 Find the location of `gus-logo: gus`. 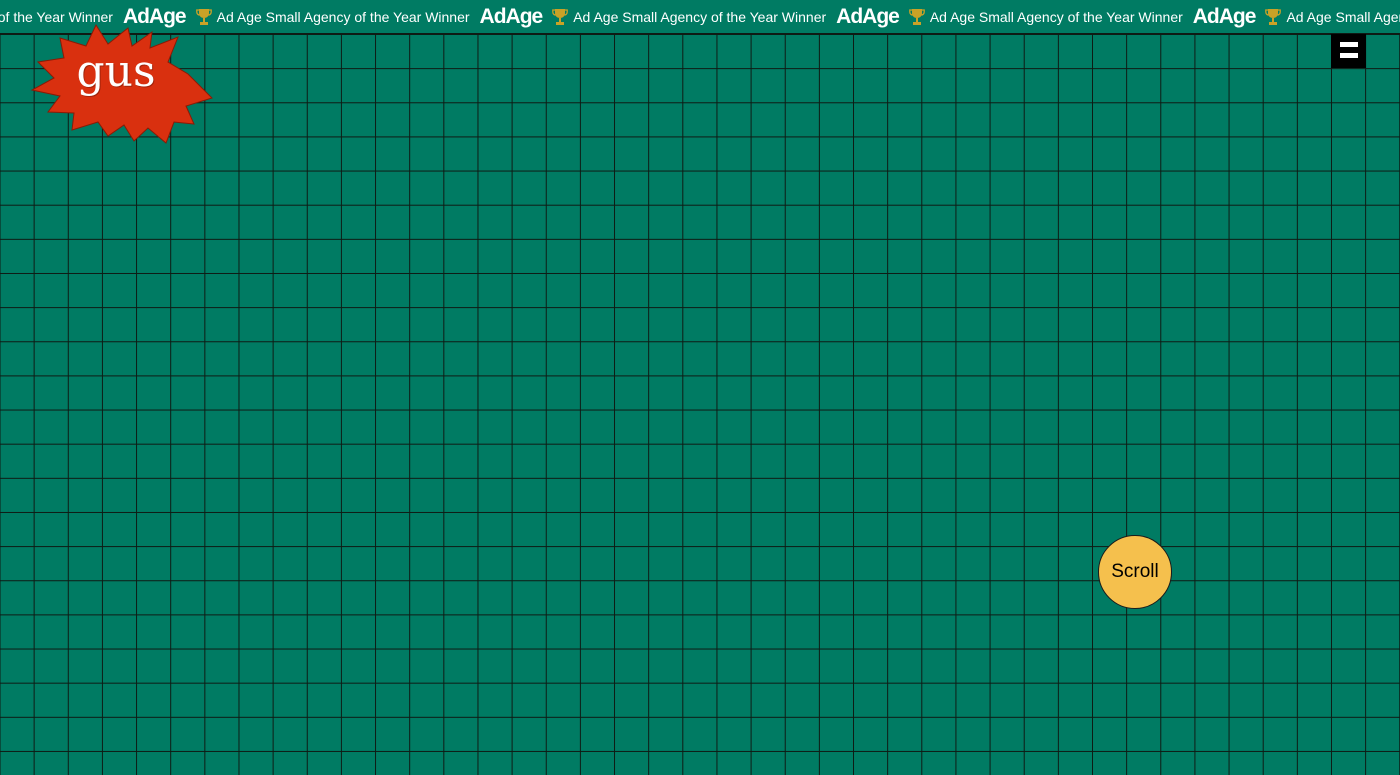

gus-logo: gus is located at coordinates (121, 83).